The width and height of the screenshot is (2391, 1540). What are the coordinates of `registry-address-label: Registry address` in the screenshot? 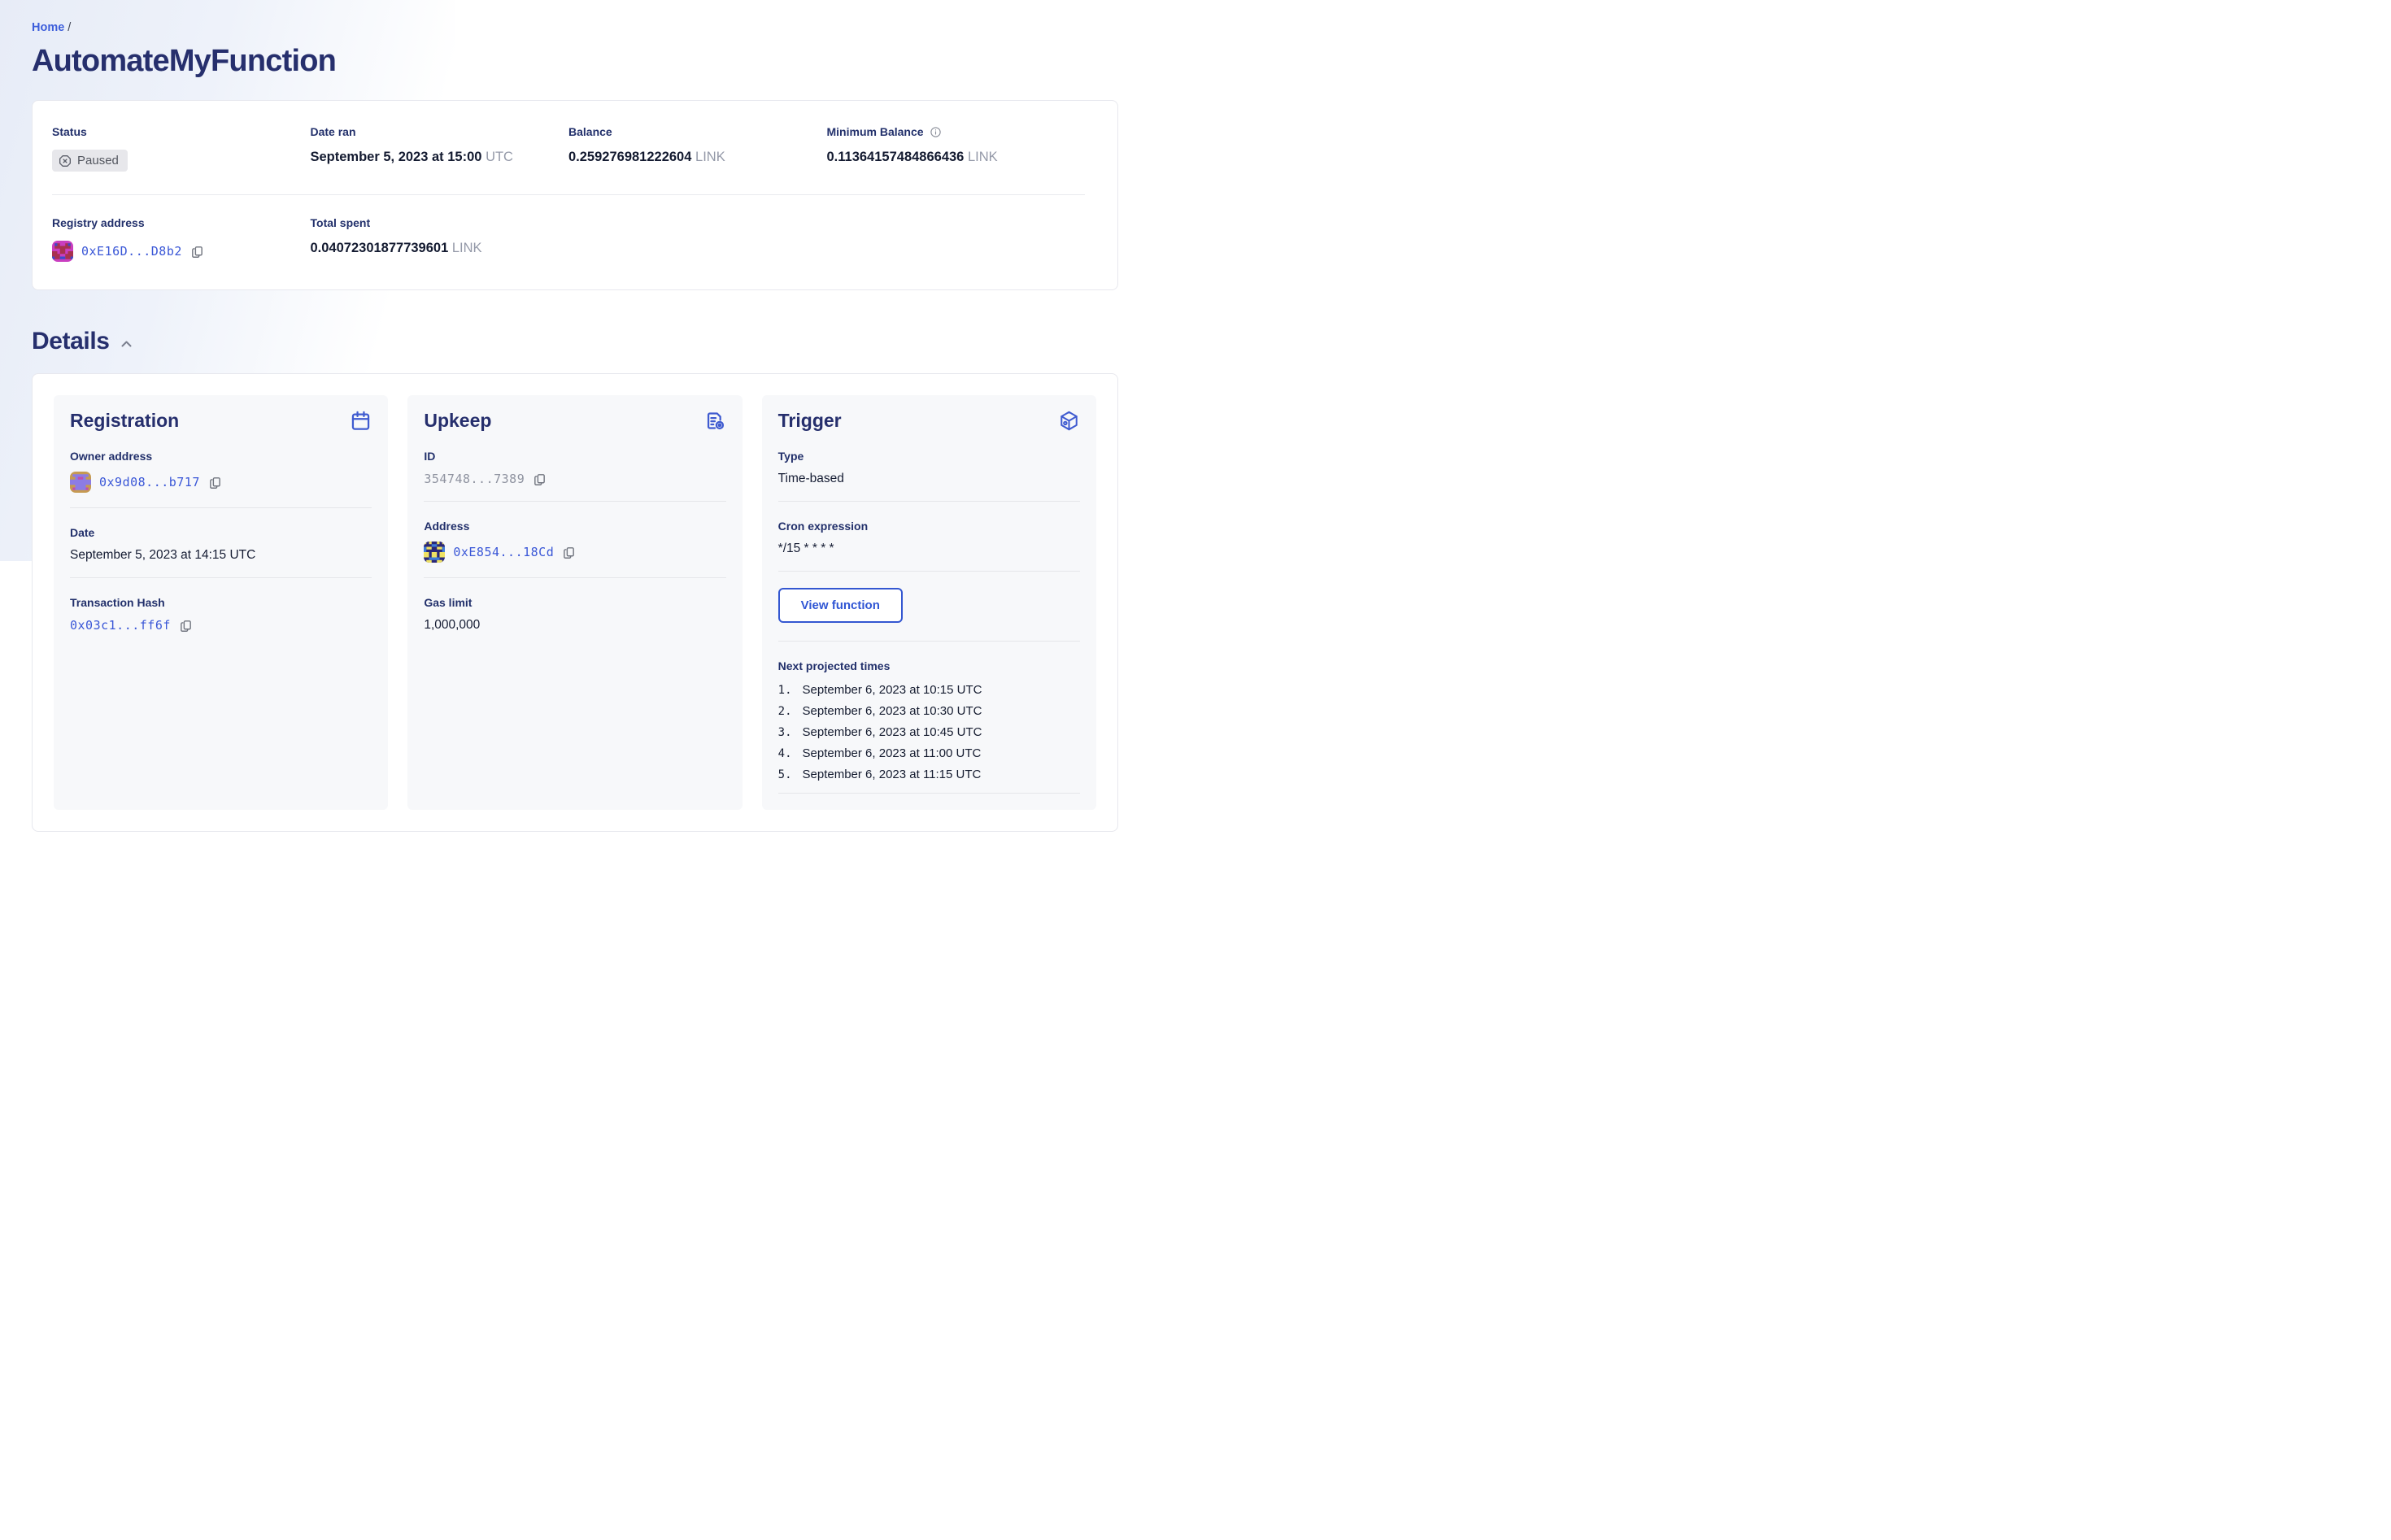 It's located at (98, 222).